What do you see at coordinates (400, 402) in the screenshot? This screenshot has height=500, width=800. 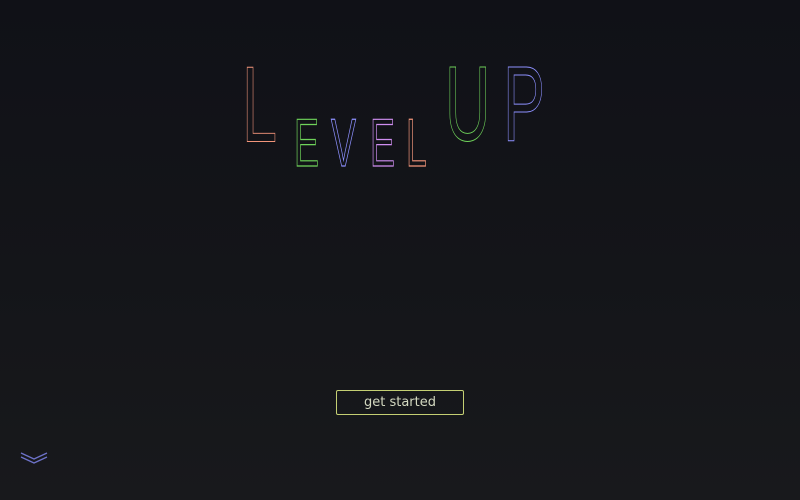 I see `get-started-button: get started` at bounding box center [400, 402].